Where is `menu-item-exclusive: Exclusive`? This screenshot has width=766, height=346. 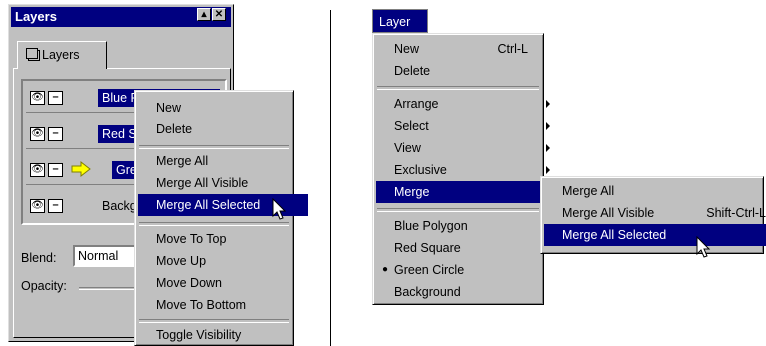 menu-item-exclusive: Exclusive is located at coordinates (467, 170).